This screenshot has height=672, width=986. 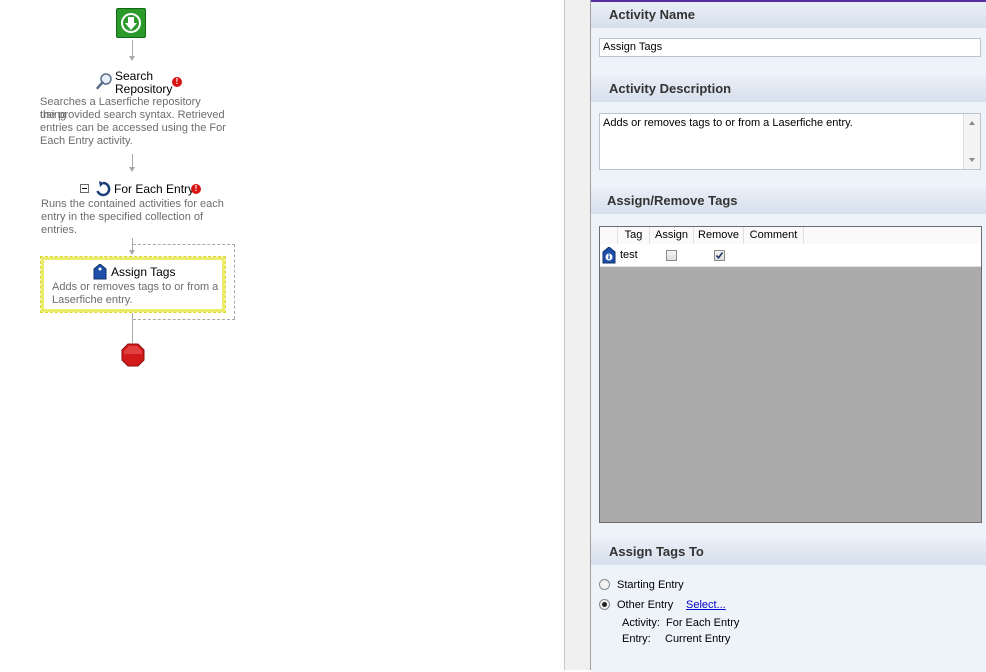 What do you see at coordinates (135, 287) in the screenshot?
I see `assign-tags-description-line1: Adds or removes tags to or from a` at bounding box center [135, 287].